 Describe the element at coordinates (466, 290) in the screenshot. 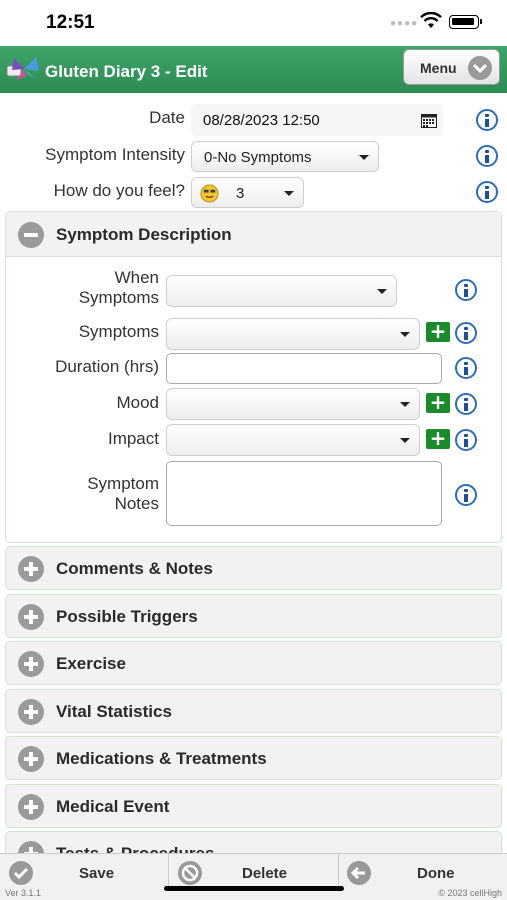

I see `when-symptoms-info-icon` at that location.